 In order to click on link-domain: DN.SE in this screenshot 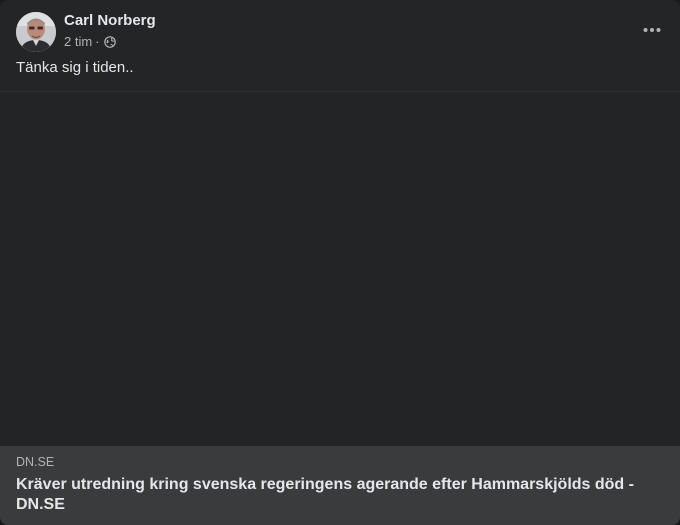, I will do `click(35, 462)`.